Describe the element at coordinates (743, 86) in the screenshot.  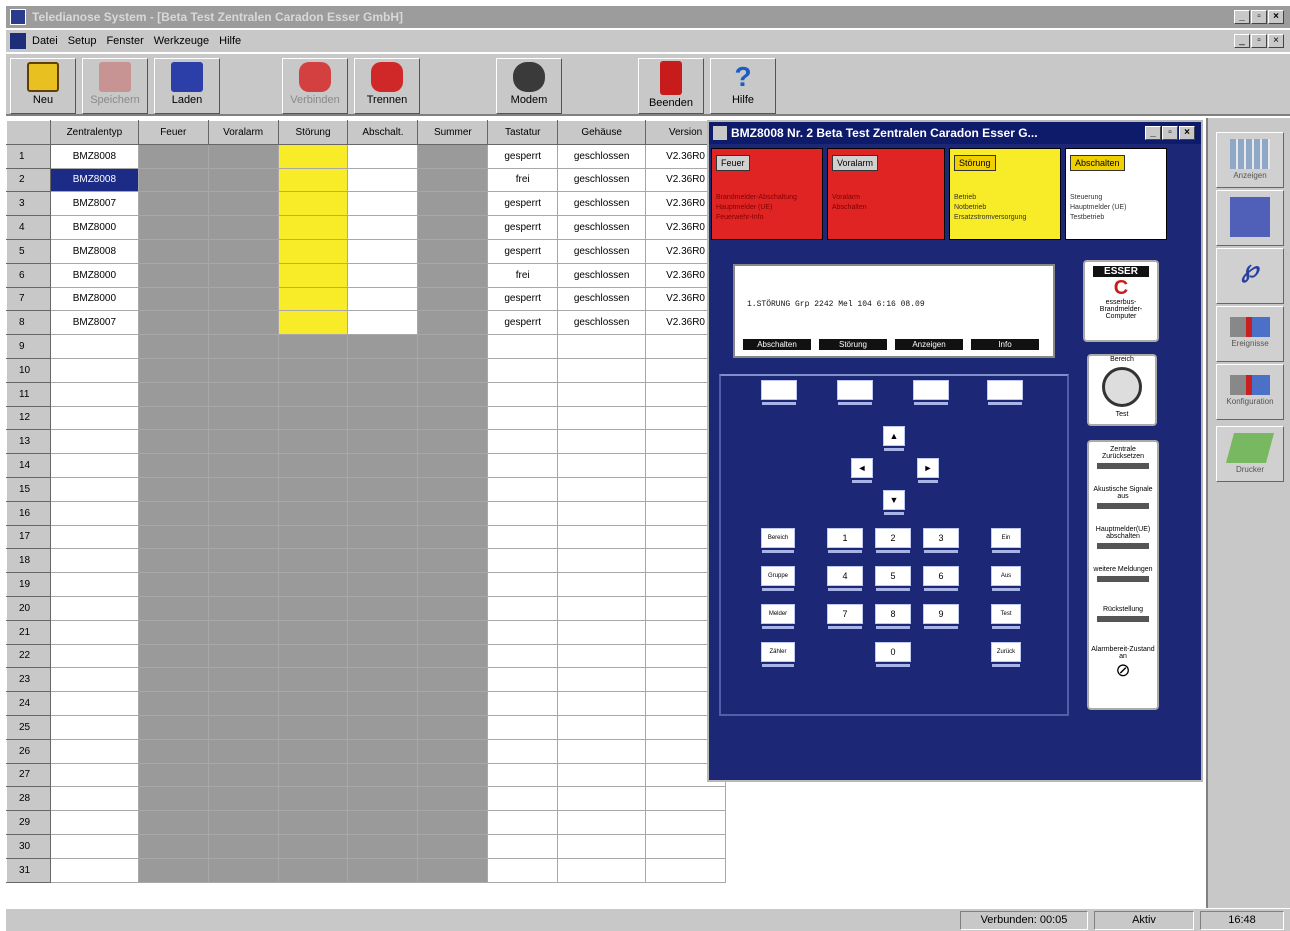
I see `help-button: ? Hilfe` at that location.